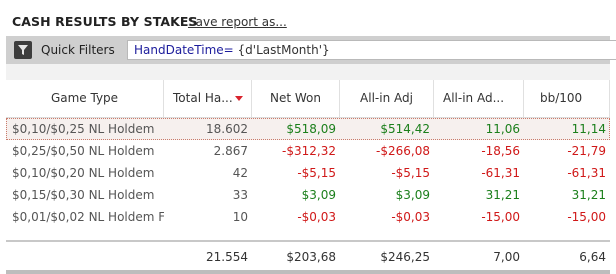 Image resolution: width=616 pixels, height=274 pixels. I want to click on cell-net-won: $518,09, so click(311, 129).